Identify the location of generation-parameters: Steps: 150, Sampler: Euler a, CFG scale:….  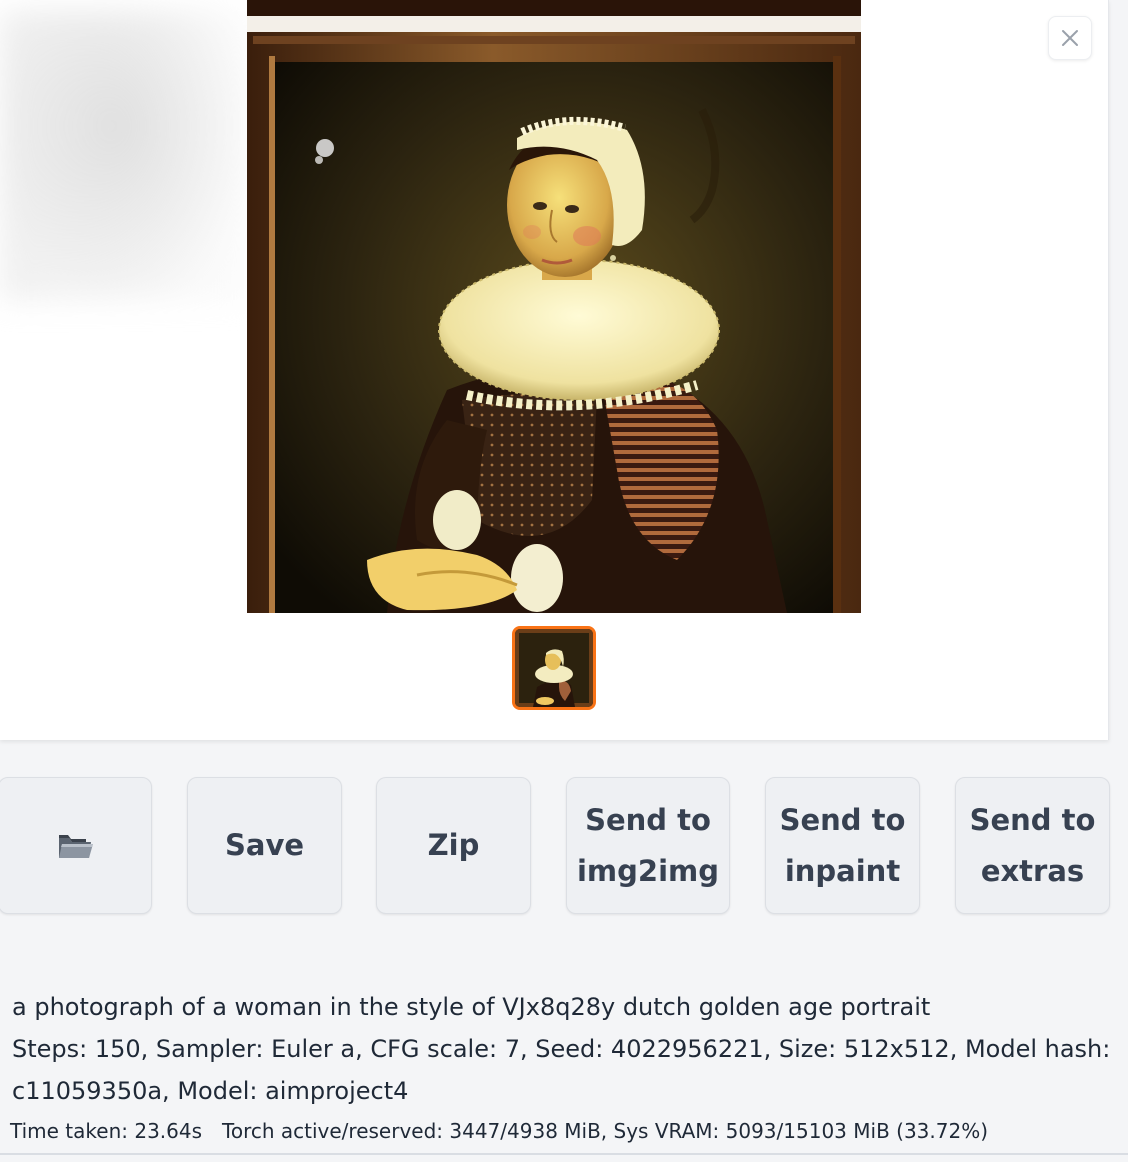
(561, 1070).